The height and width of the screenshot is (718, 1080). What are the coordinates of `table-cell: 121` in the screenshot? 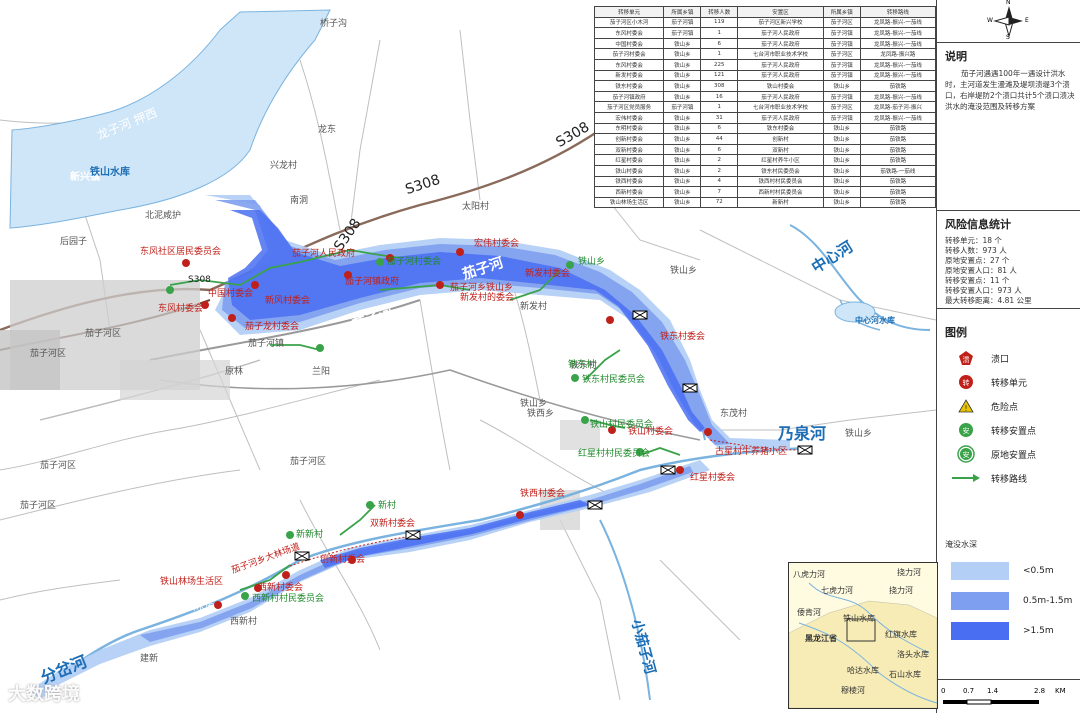 It's located at (719, 75).